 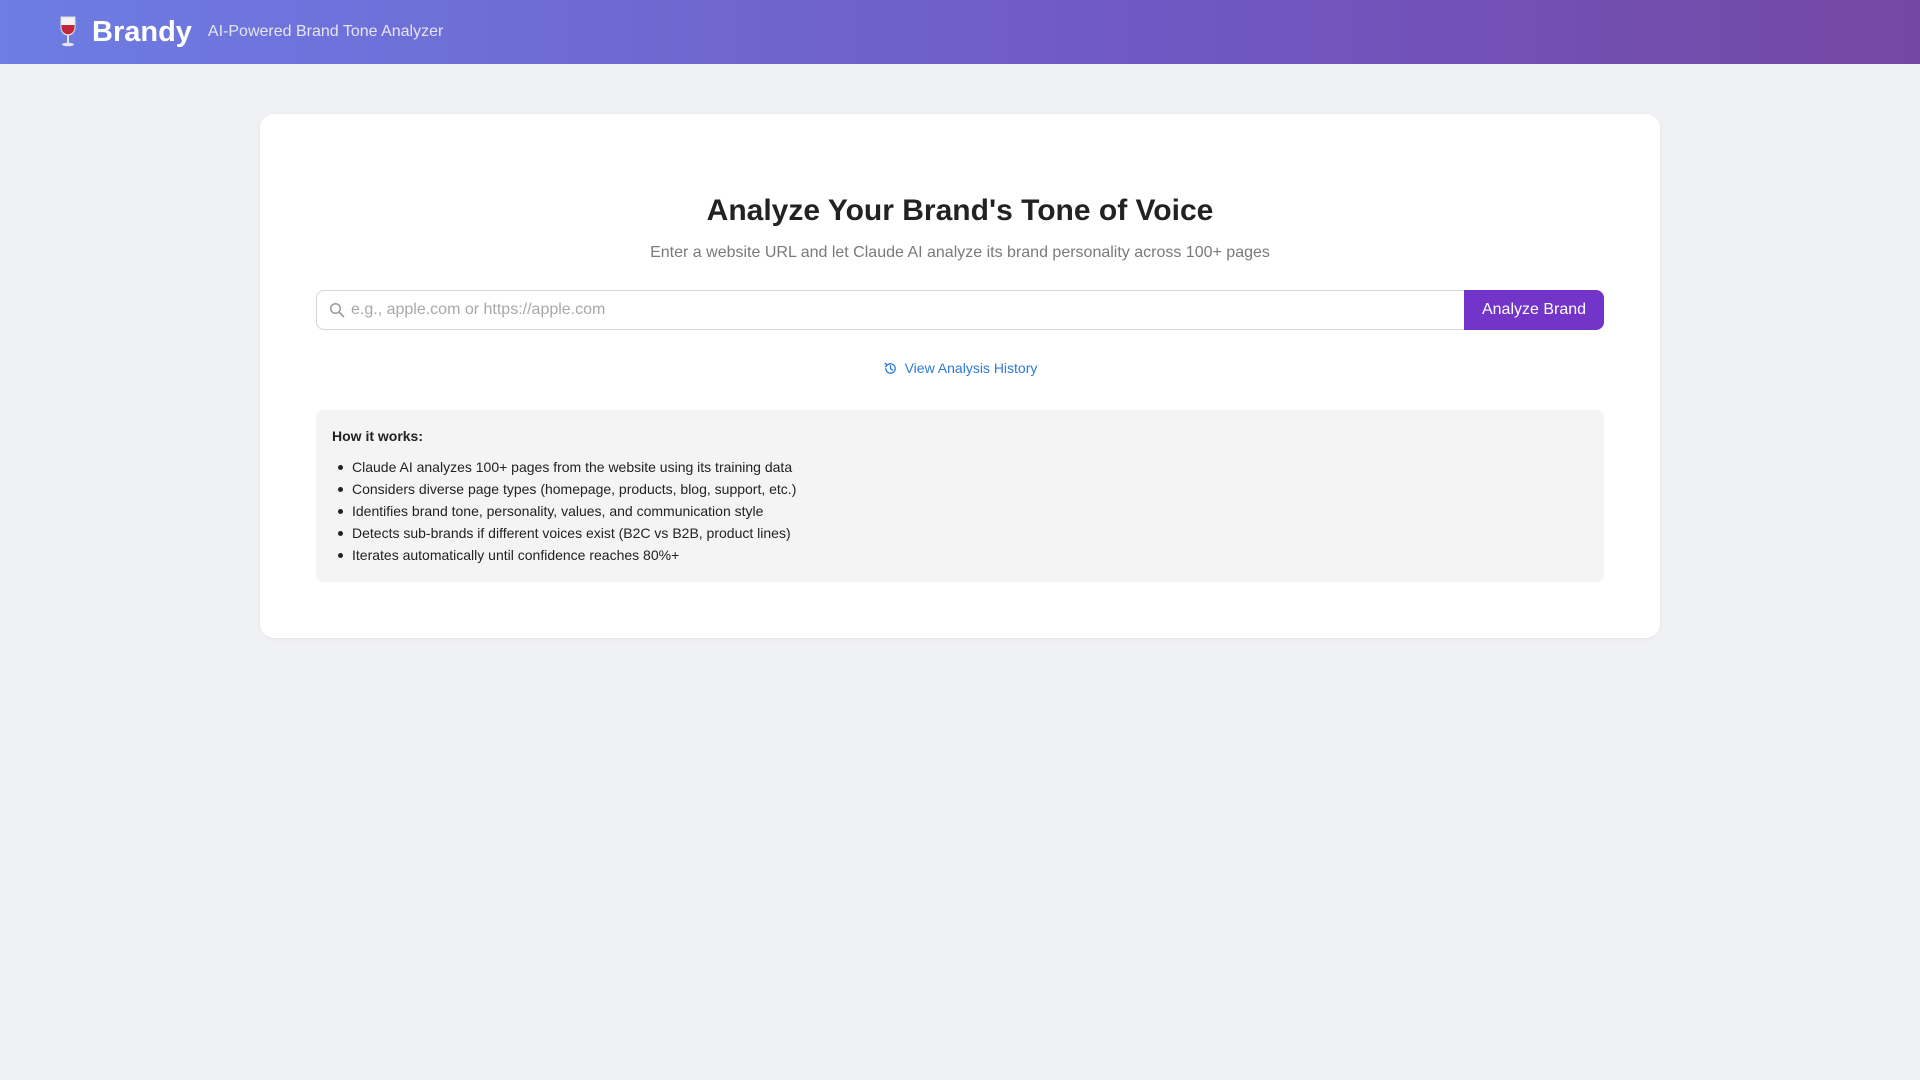 I want to click on view-history-link: View Analysis History, so click(x=960, y=368).